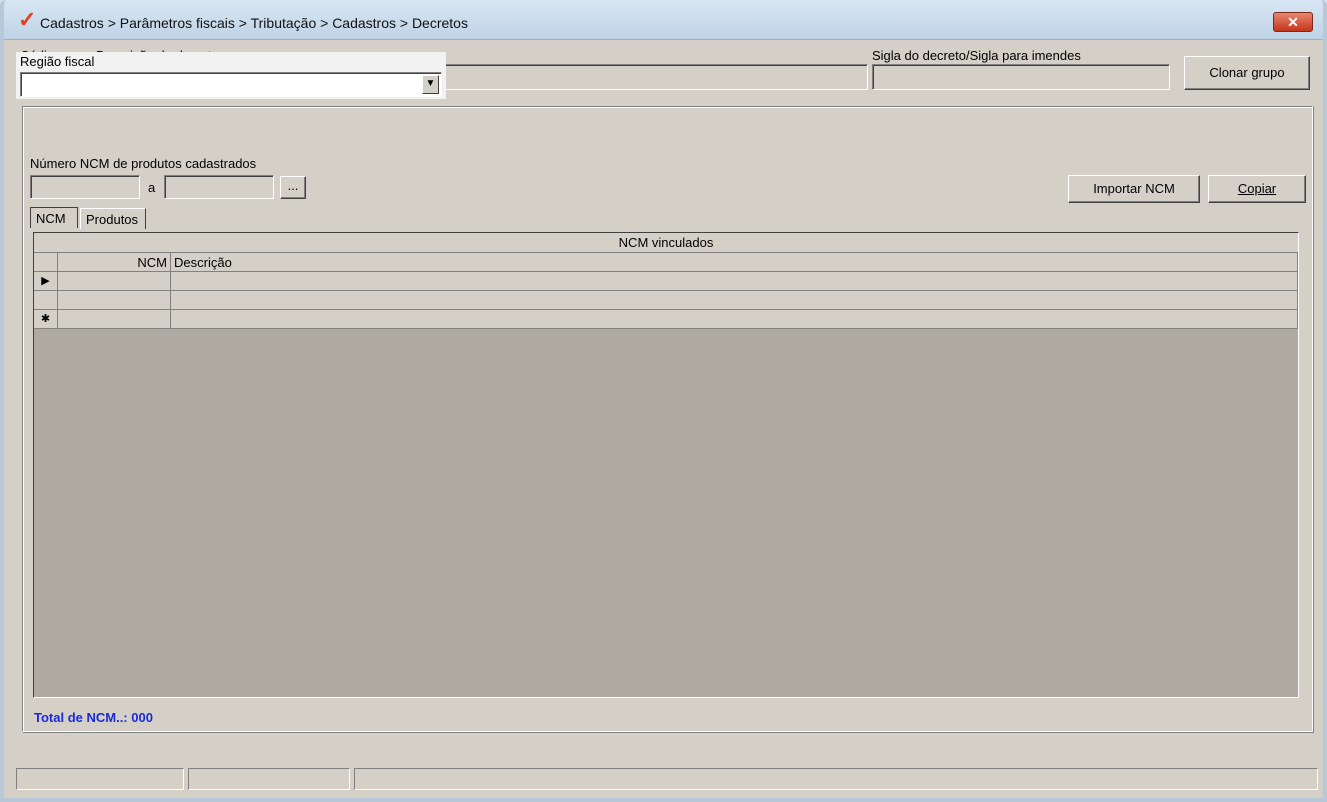 This screenshot has width=1327, height=802. What do you see at coordinates (113, 218) in the screenshot?
I see `tab-produtos: Produtos` at bounding box center [113, 218].